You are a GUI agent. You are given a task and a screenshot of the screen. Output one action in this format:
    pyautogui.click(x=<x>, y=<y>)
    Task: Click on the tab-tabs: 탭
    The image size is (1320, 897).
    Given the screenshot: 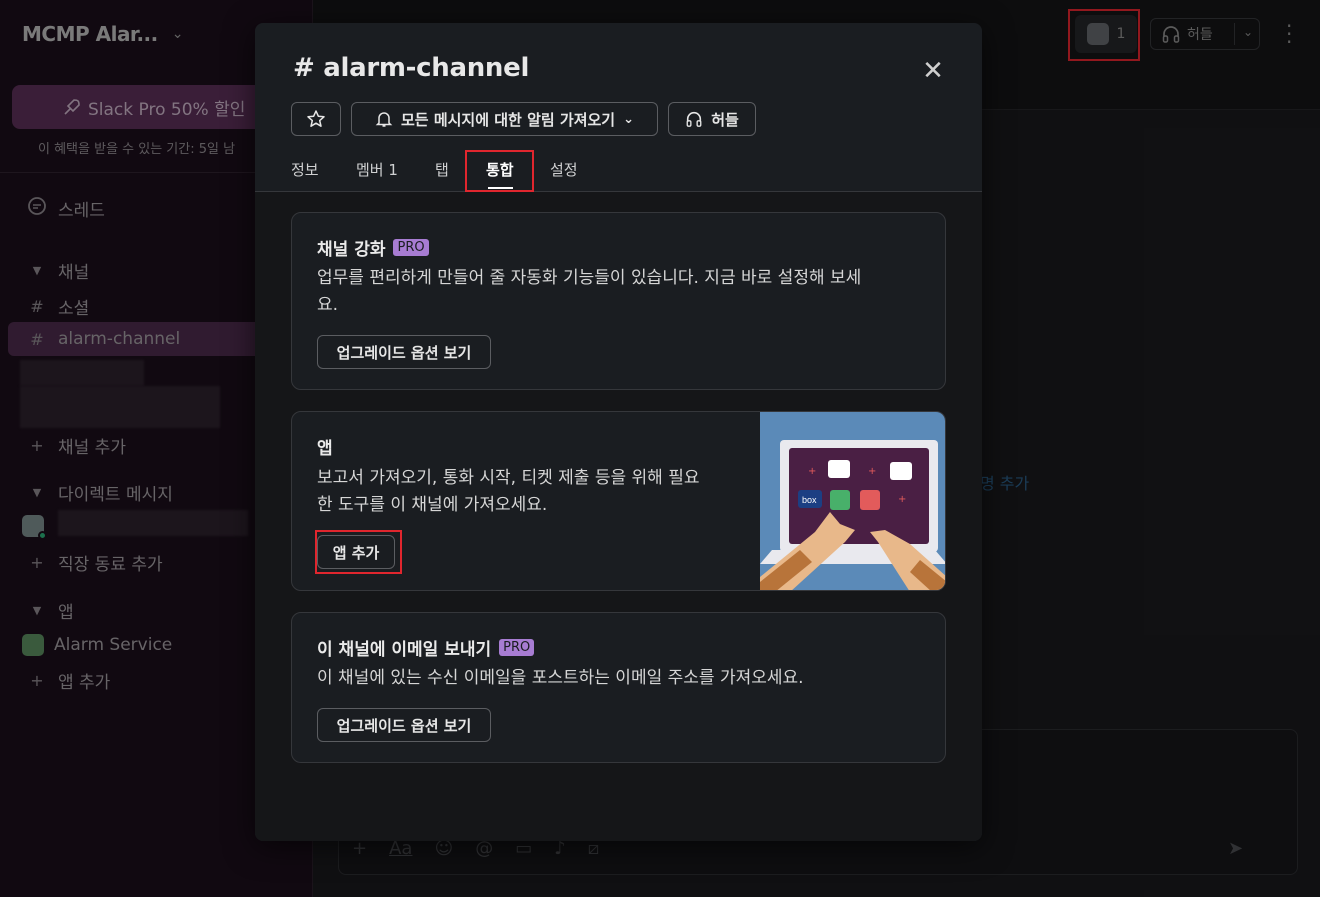 What is the action you would take?
    pyautogui.click(x=442, y=169)
    